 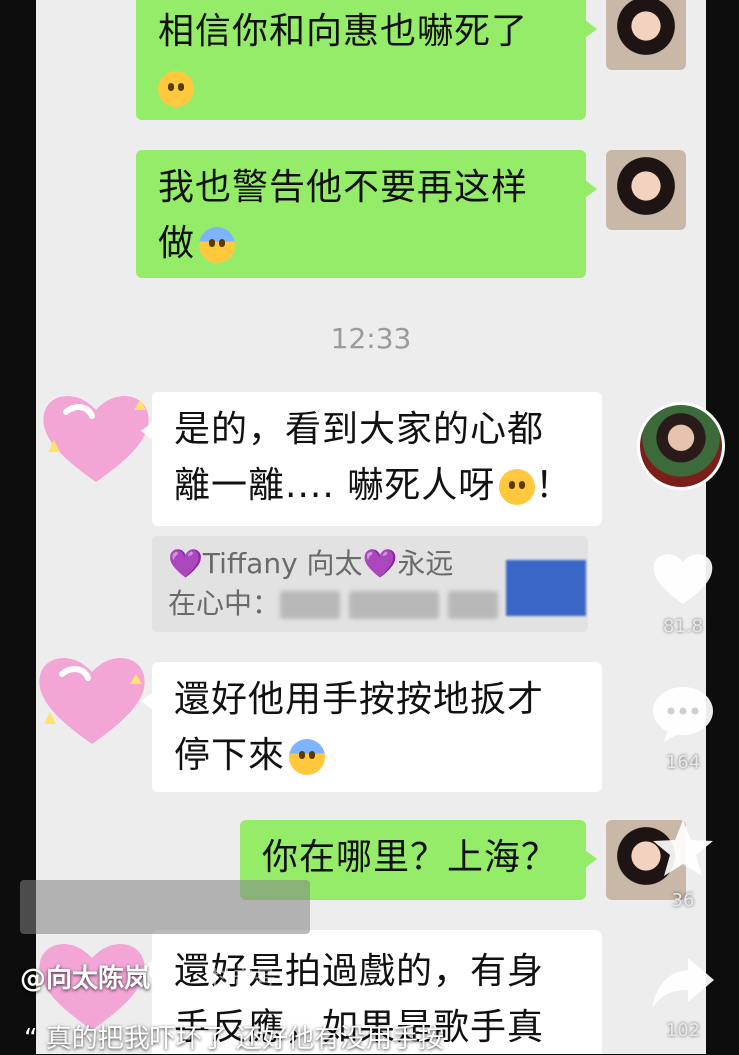 What do you see at coordinates (177, 243) in the screenshot?
I see `message-text-line: 做` at bounding box center [177, 243].